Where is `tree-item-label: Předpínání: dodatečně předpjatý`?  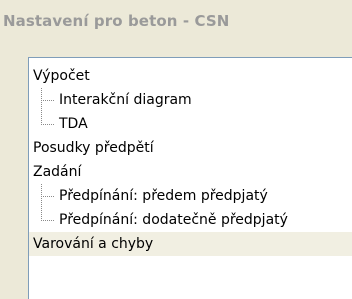
tree-item-label: Předpínání: dodatečně předpjatý is located at coordinates (173, 220).